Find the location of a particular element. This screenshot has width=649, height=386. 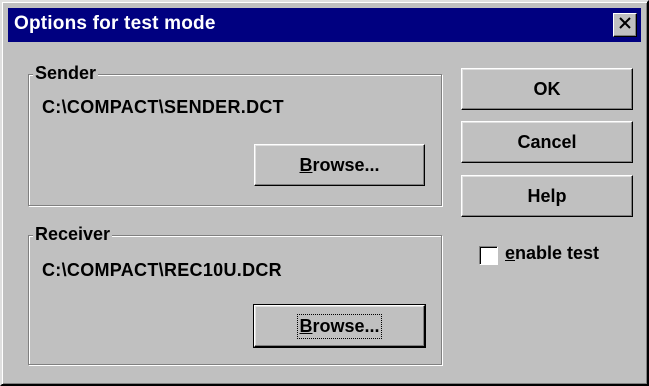

ok-label: OK is located at coordinates (547, 88).